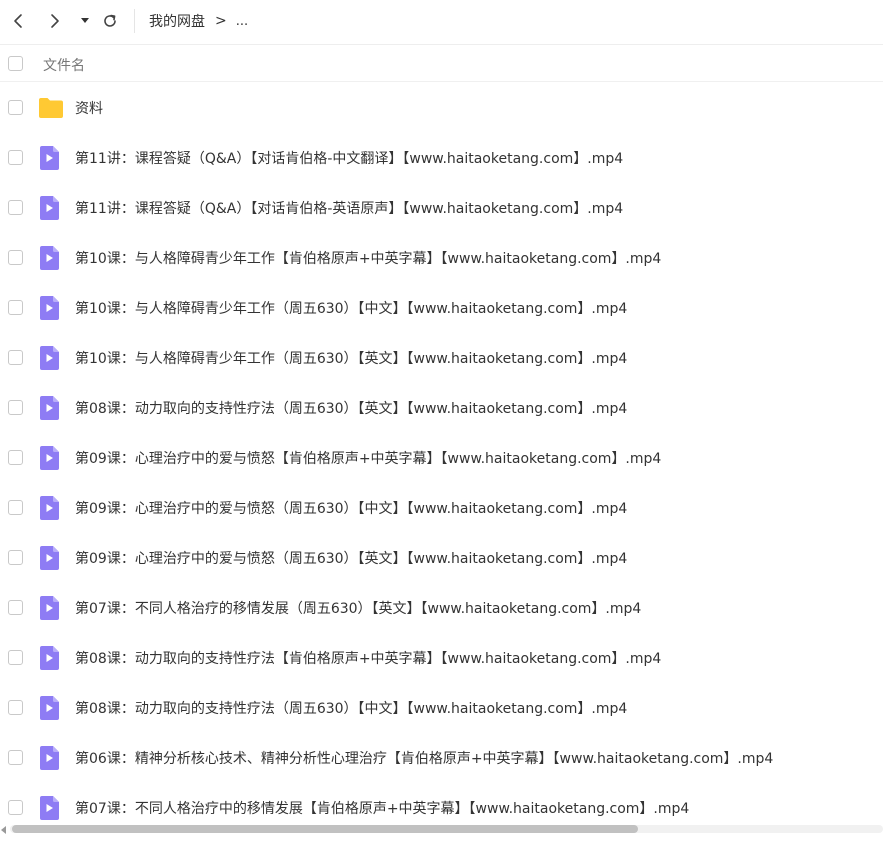 This screenshot has width=883, height=850. What do you see at coordinates (64, 65) in the screenshot?
I see `column-header-filename: 文件名` at bounding box center [64, 65].